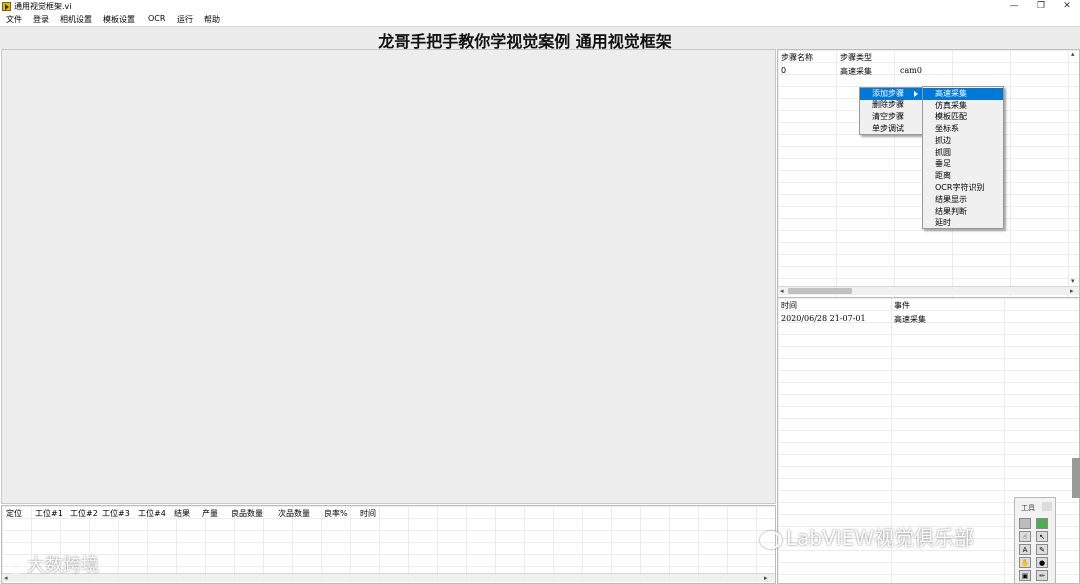  I want to click on menu-bar: 文件 登录 相机设置 模板设置 OCR 运行 帮助, so click(540, 19).